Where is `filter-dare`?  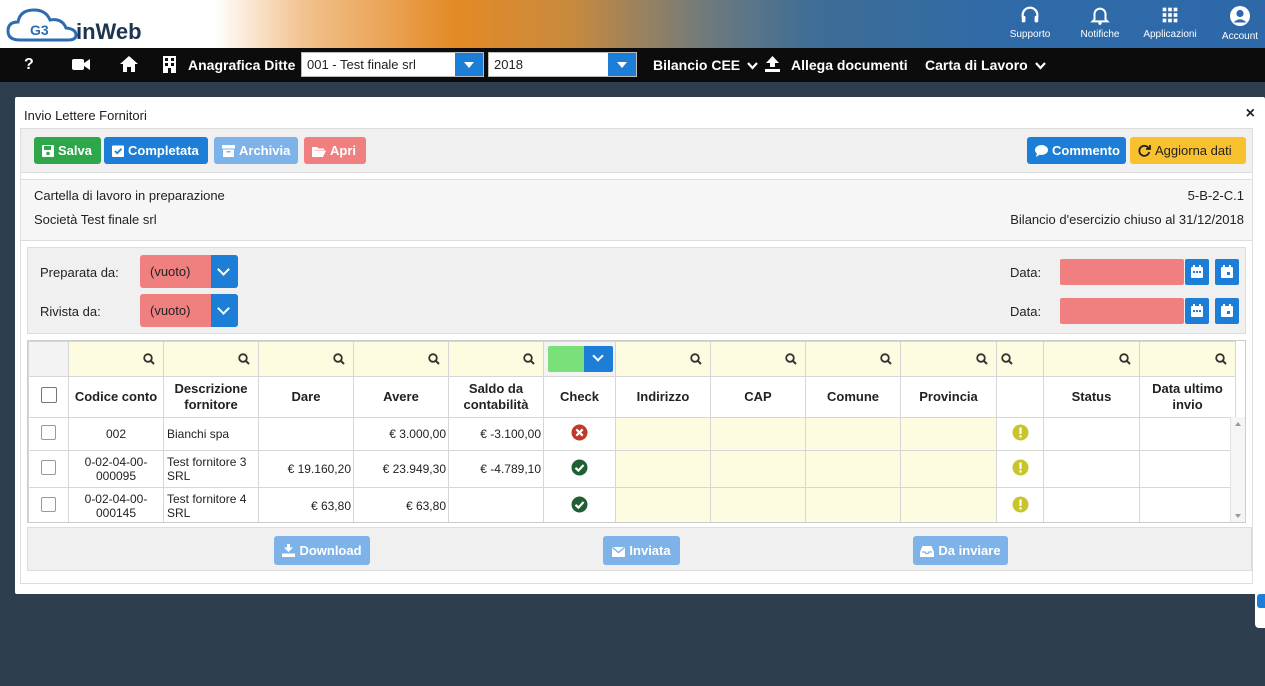
filter-dare is located at coordinates (306, 359).